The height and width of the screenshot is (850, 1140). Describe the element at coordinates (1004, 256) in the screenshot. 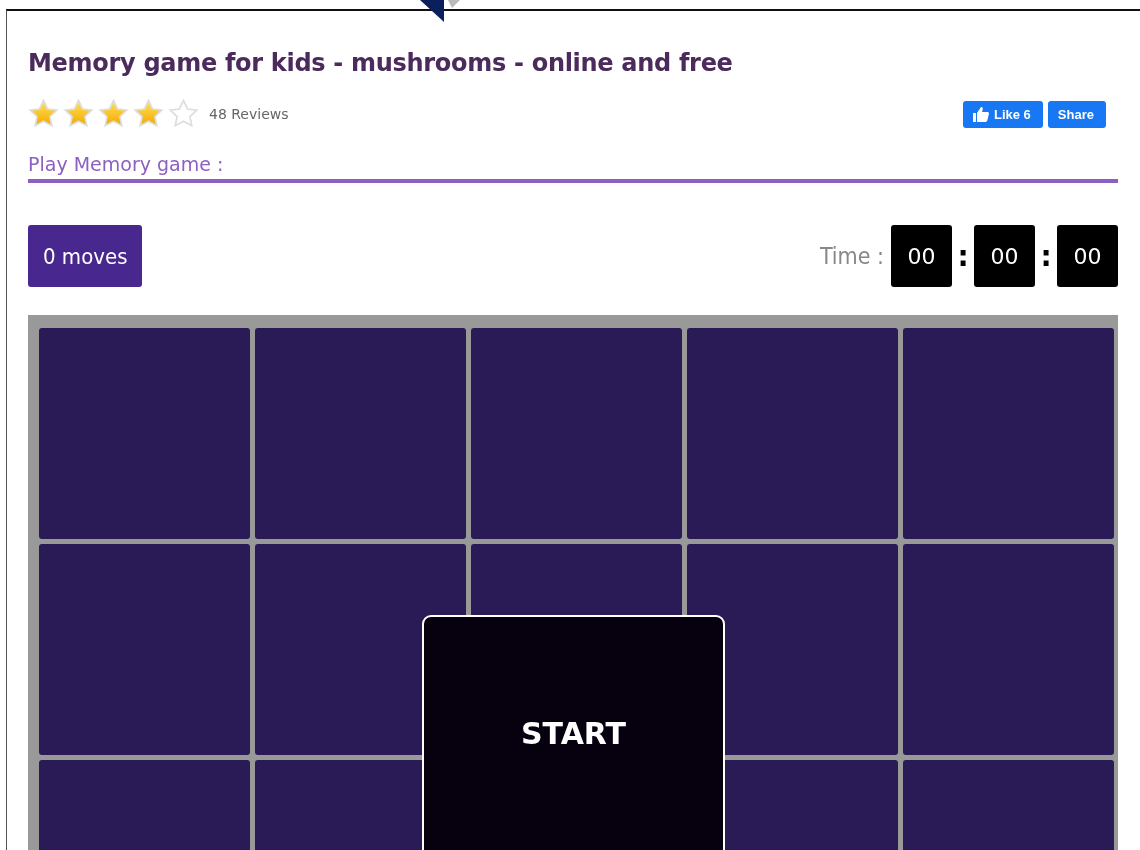

I see `timer-minutes: 00` at that location.